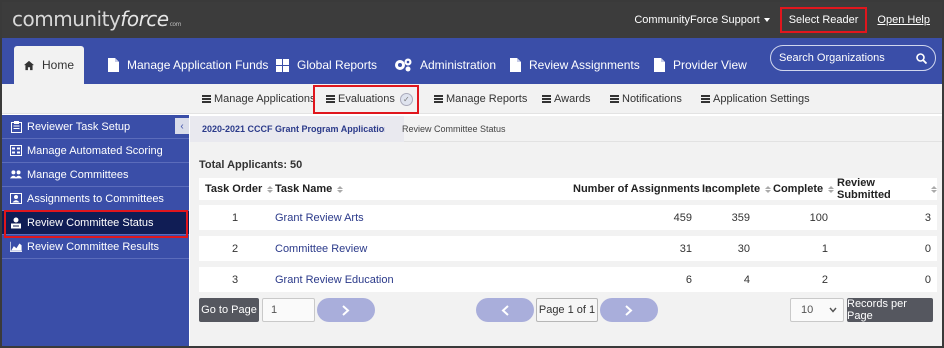  Describe the element at coordinates (366, 99) in the screenshot. I see `evaluations-highlight` at that location.